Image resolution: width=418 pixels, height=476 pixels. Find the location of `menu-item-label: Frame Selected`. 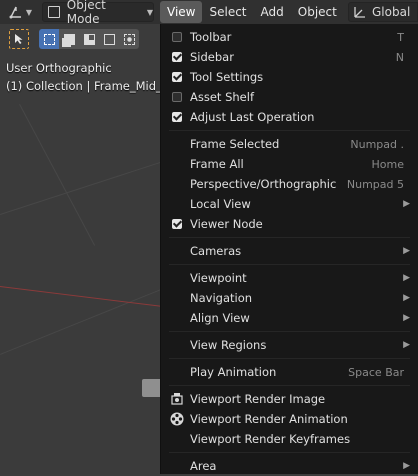

menu-item-label: Frame Selected is located at coordinates (235, 144).